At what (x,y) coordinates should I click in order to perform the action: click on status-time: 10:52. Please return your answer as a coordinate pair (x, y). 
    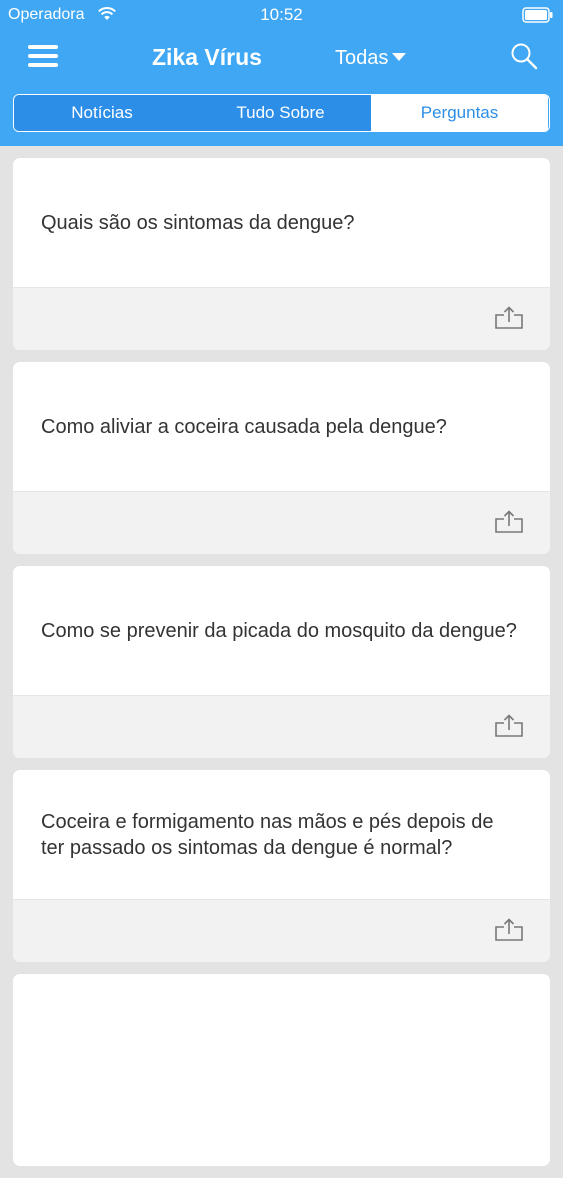
    Looking at the image, I should click on (281, 14).